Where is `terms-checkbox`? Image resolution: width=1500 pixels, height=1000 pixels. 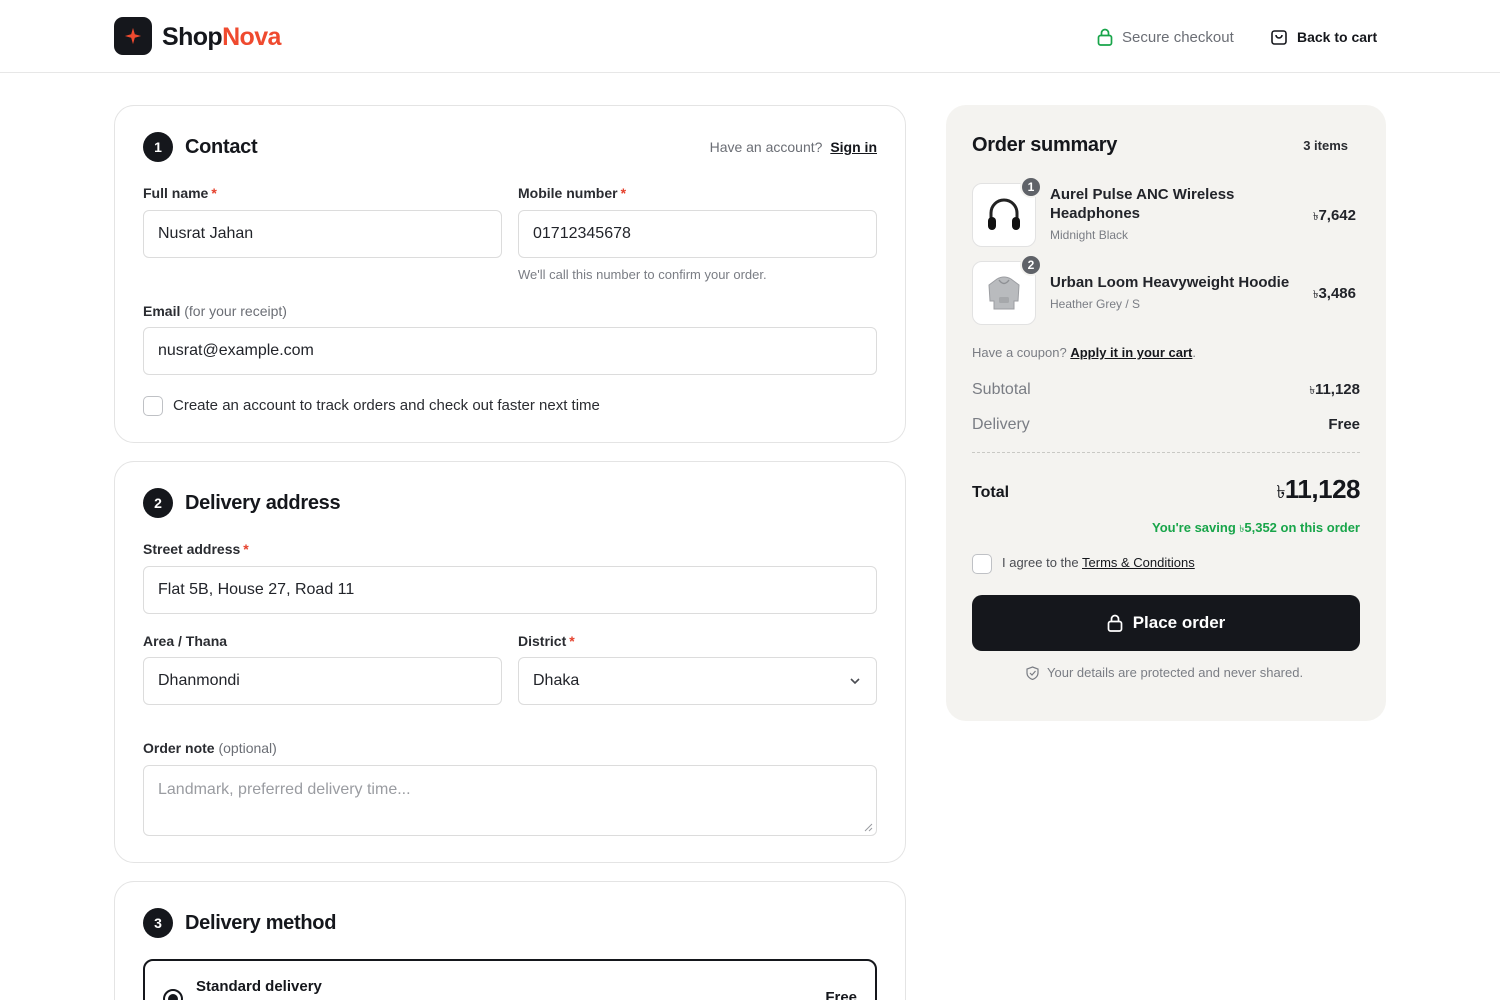
terms-checkbox is located at coordinates (982, 564).